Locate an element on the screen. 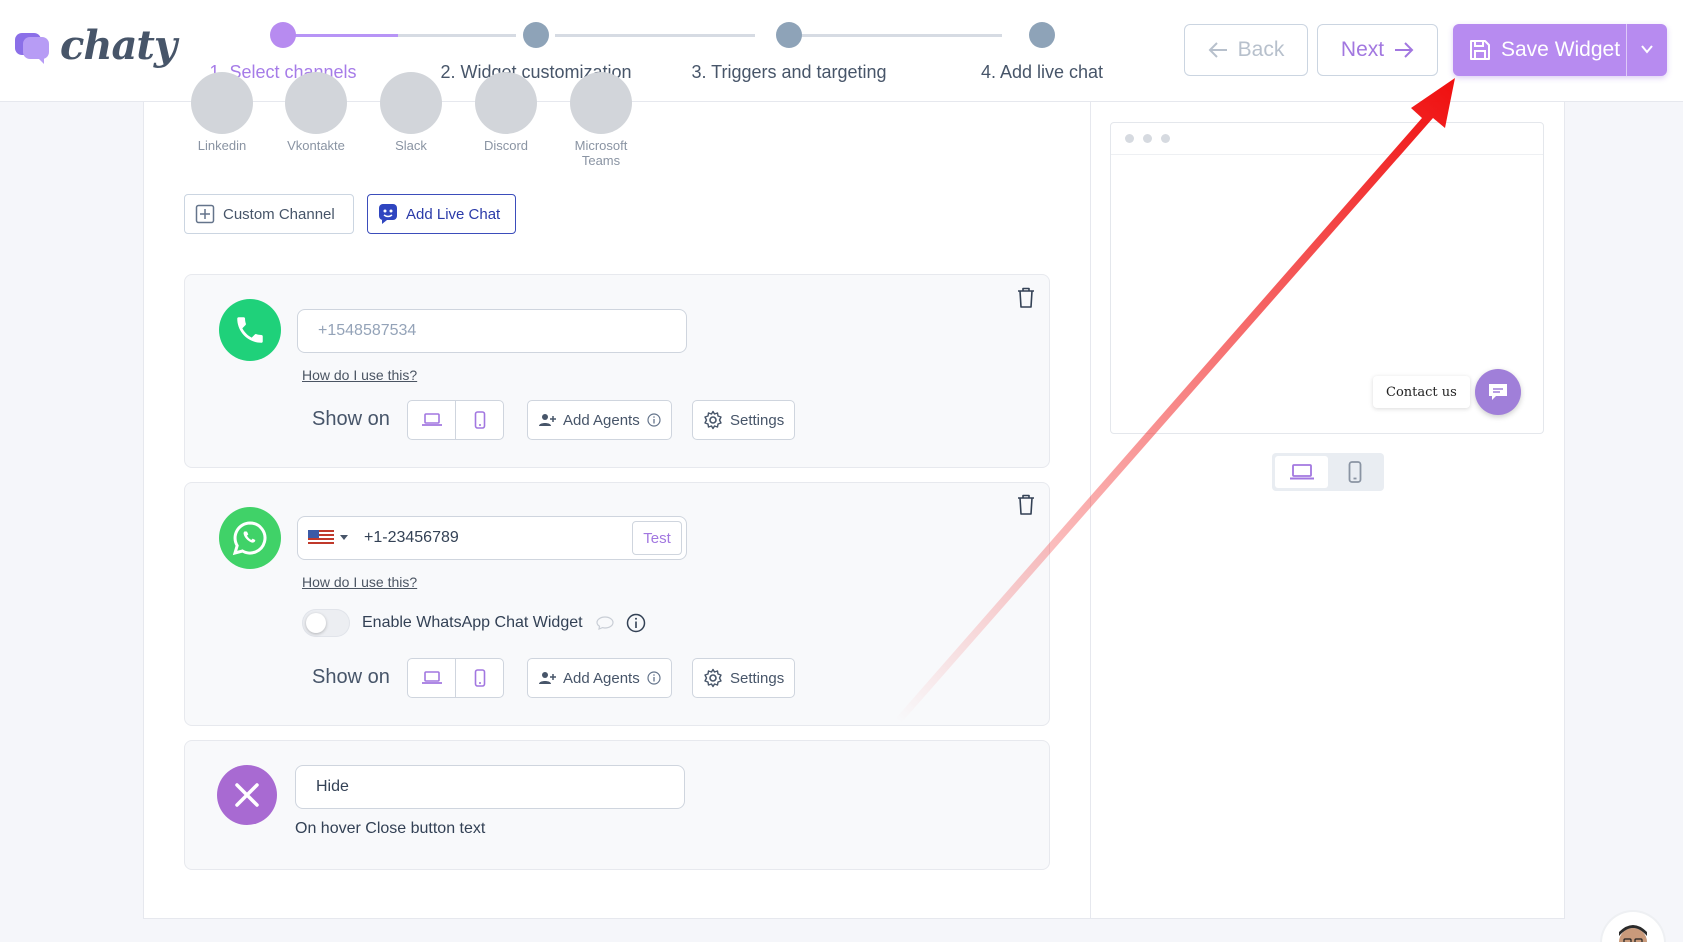  custom-channel-label: Custom Channel is located at coordinates (279, 214).